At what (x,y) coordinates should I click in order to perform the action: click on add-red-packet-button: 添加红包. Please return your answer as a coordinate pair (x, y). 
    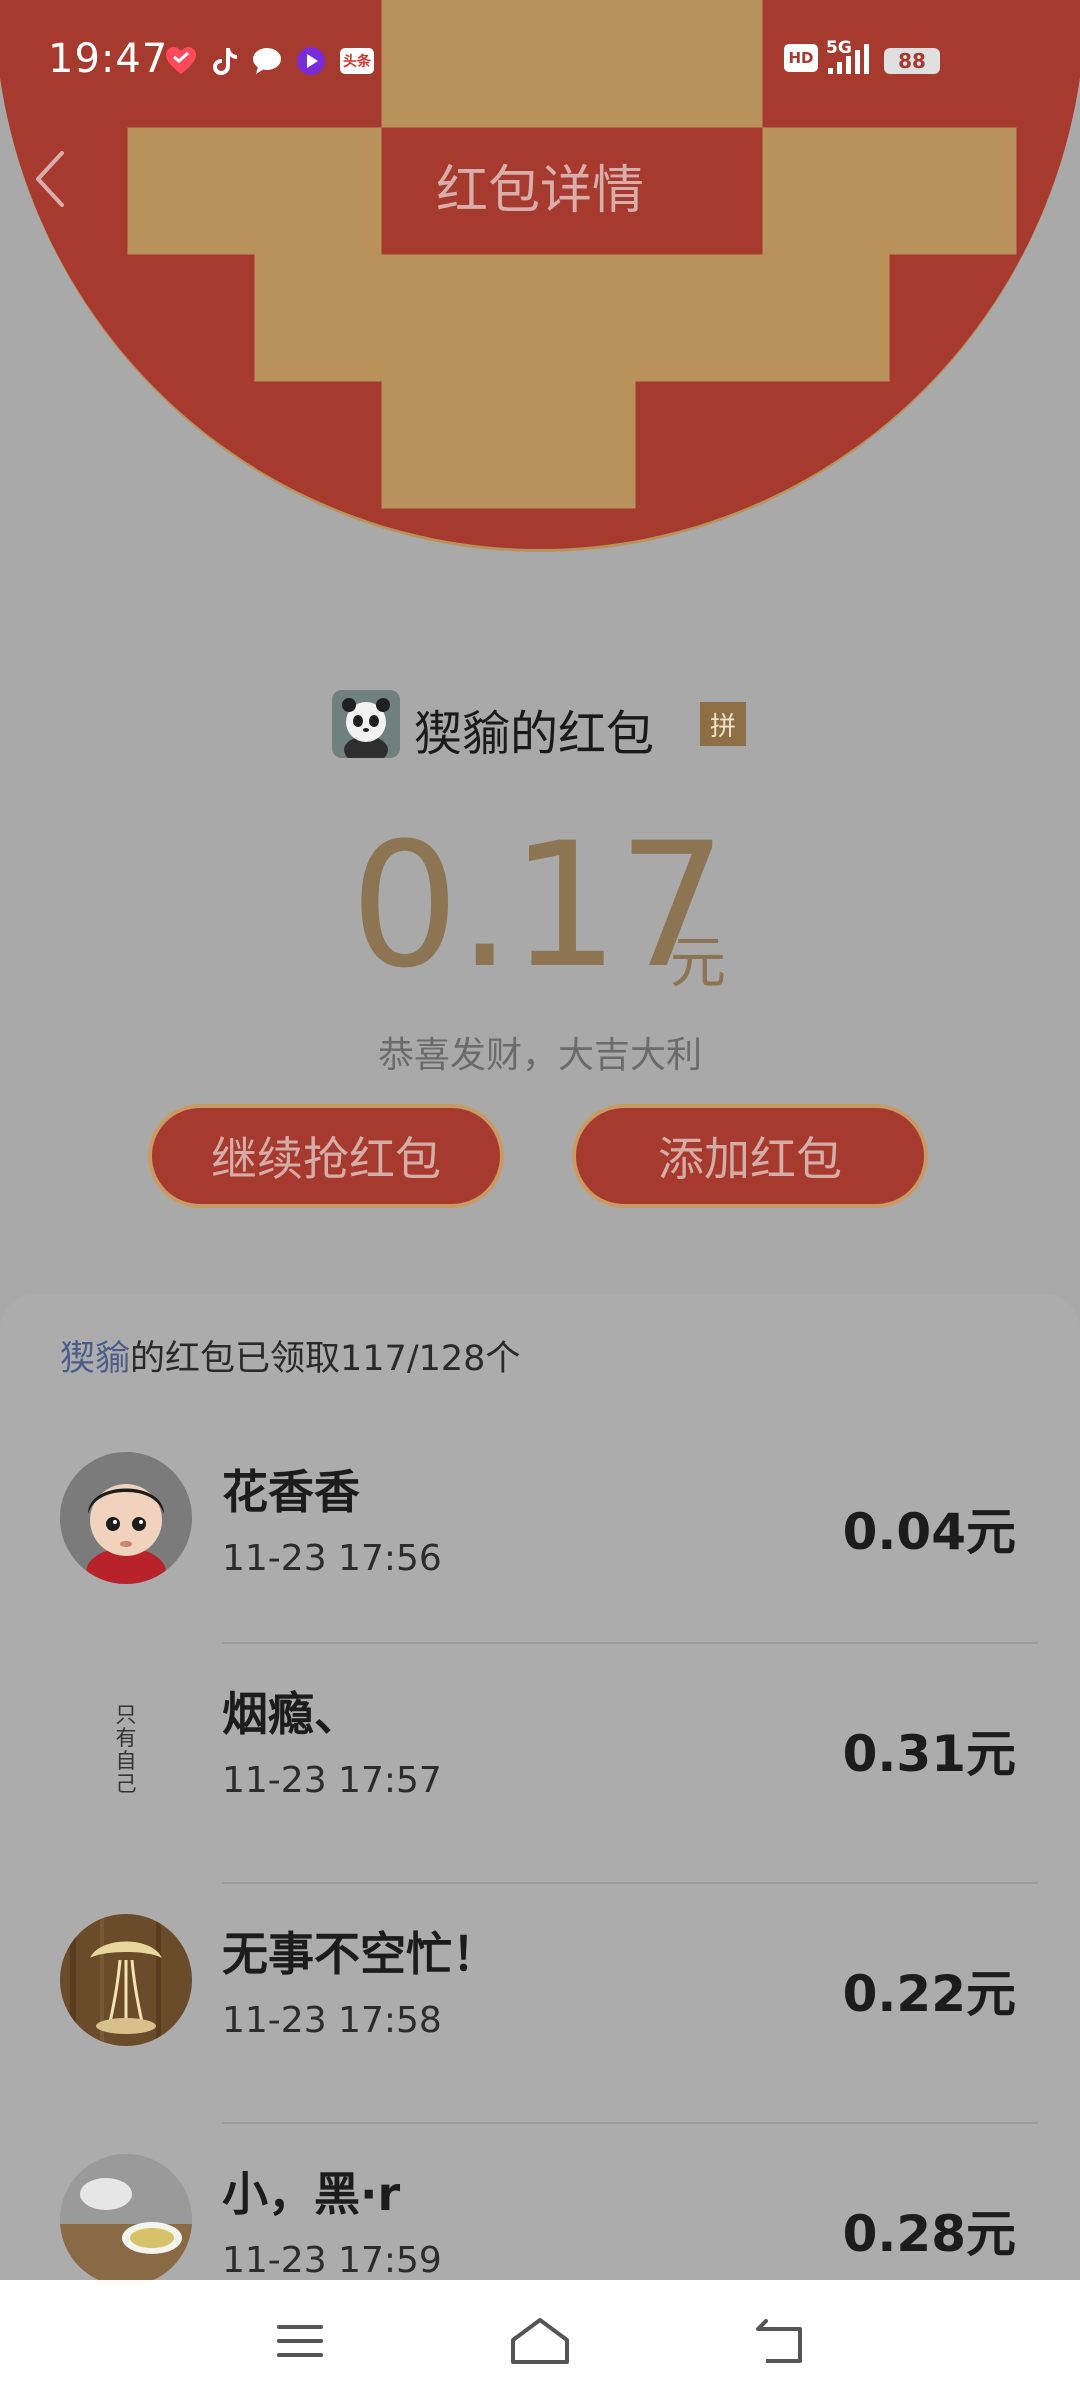
    Looking at the image, I should click on (750, 1156).